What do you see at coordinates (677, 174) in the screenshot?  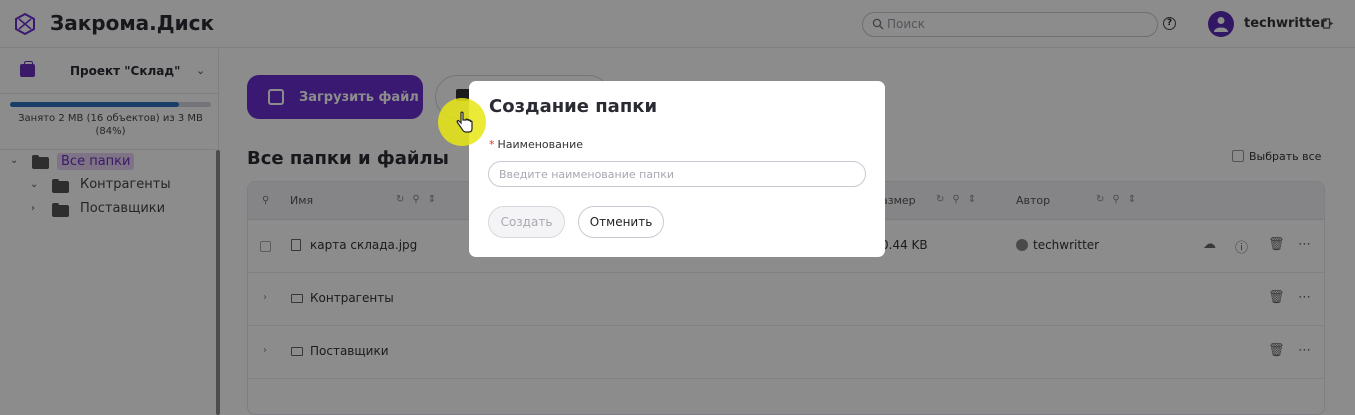 I see `folder-name-input` at bounding box center [677, 174].